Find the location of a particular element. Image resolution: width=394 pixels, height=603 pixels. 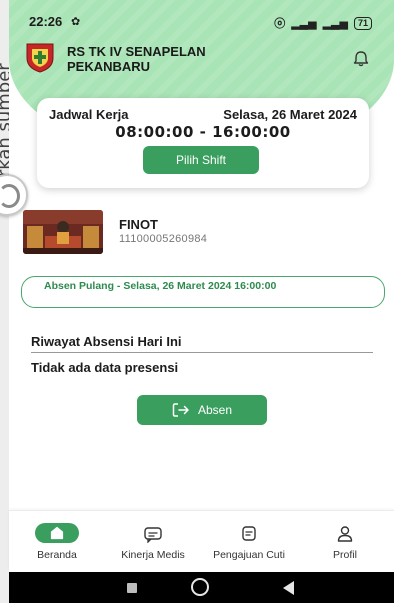

nav-item-beranda: Beranda is located at coordinates (57, 541).